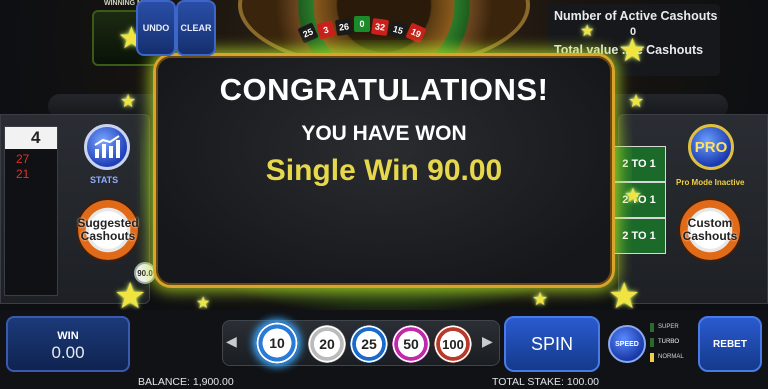  What do you see at coordinates (552, 344) in the screenshot?
I see `spin-button: SPIN` at bounding box center [552, 344].